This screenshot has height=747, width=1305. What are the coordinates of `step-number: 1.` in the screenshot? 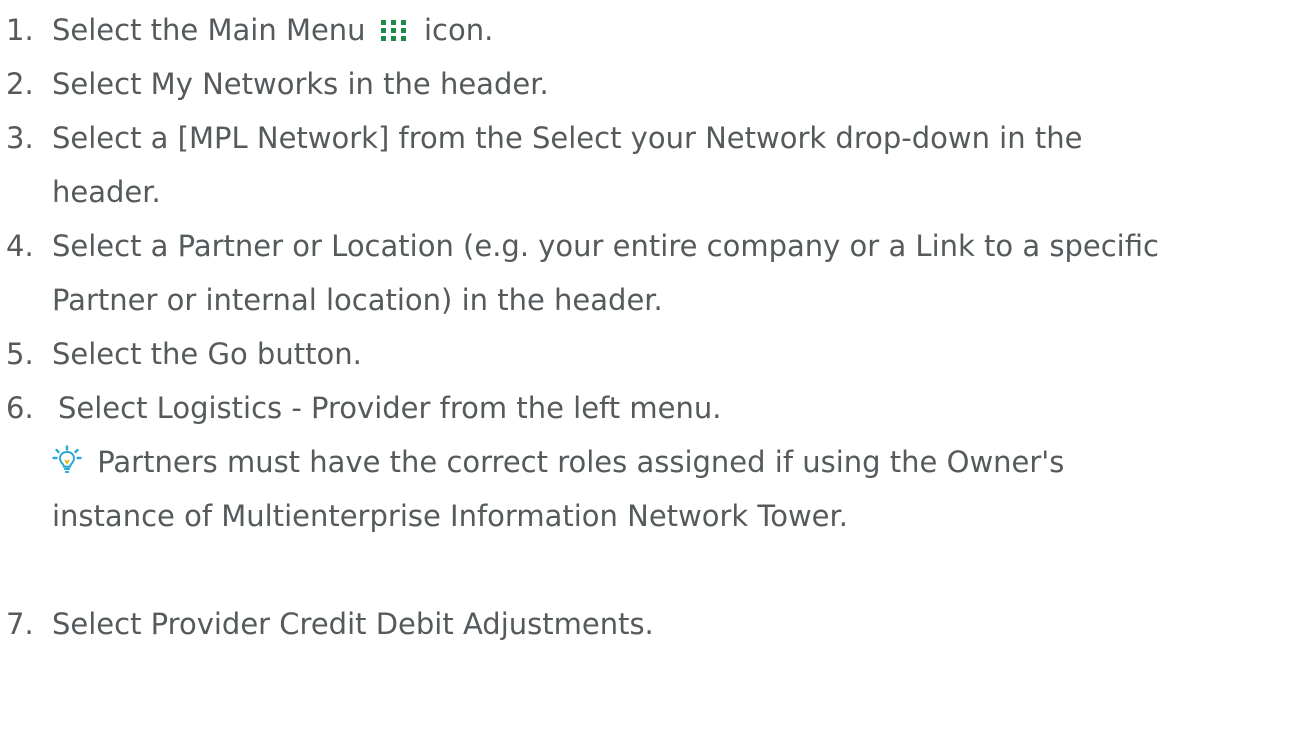 It's located at (20, 30).